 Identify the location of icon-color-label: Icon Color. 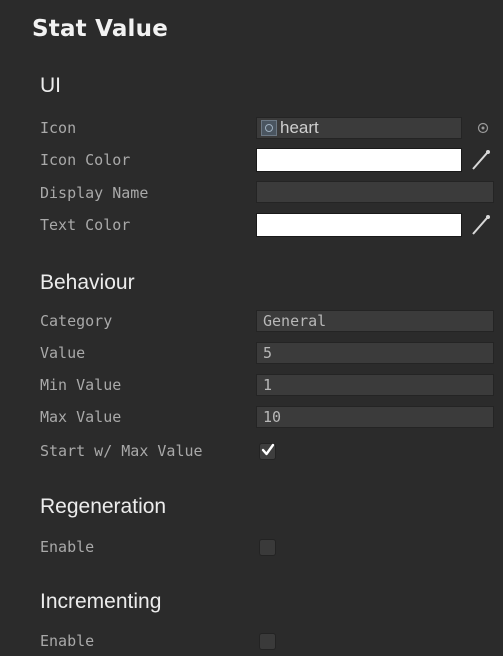
(85, 160).